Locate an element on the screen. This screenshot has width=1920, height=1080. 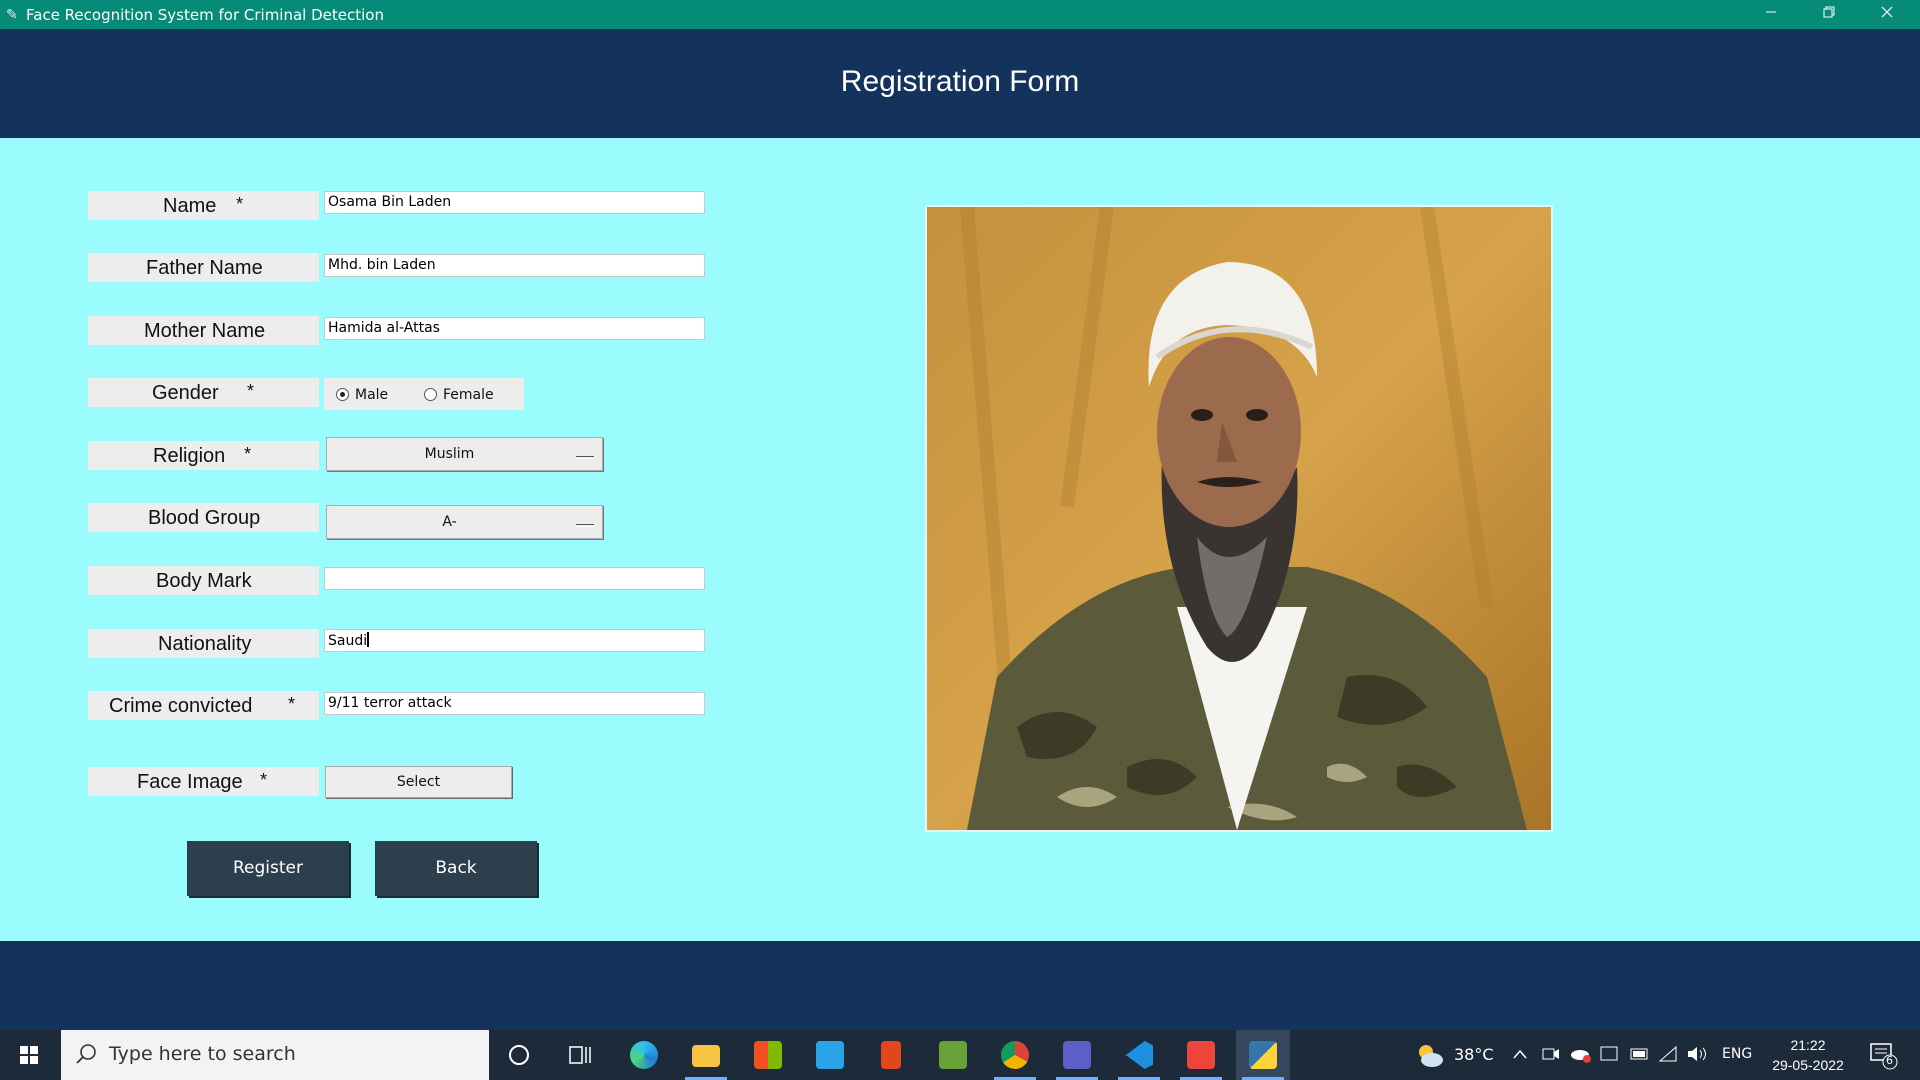
blood-group-label: Blood Group is located at coordinates (204, 518).